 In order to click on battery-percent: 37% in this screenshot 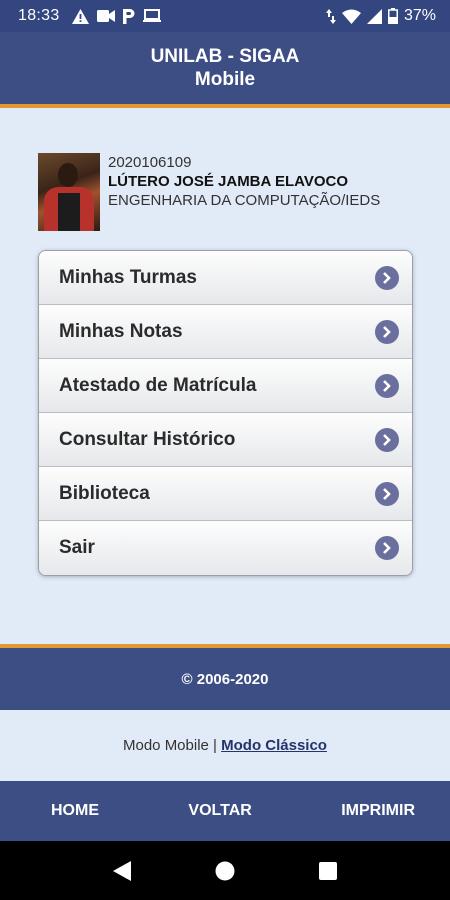, I will do `click(419, 15)`.